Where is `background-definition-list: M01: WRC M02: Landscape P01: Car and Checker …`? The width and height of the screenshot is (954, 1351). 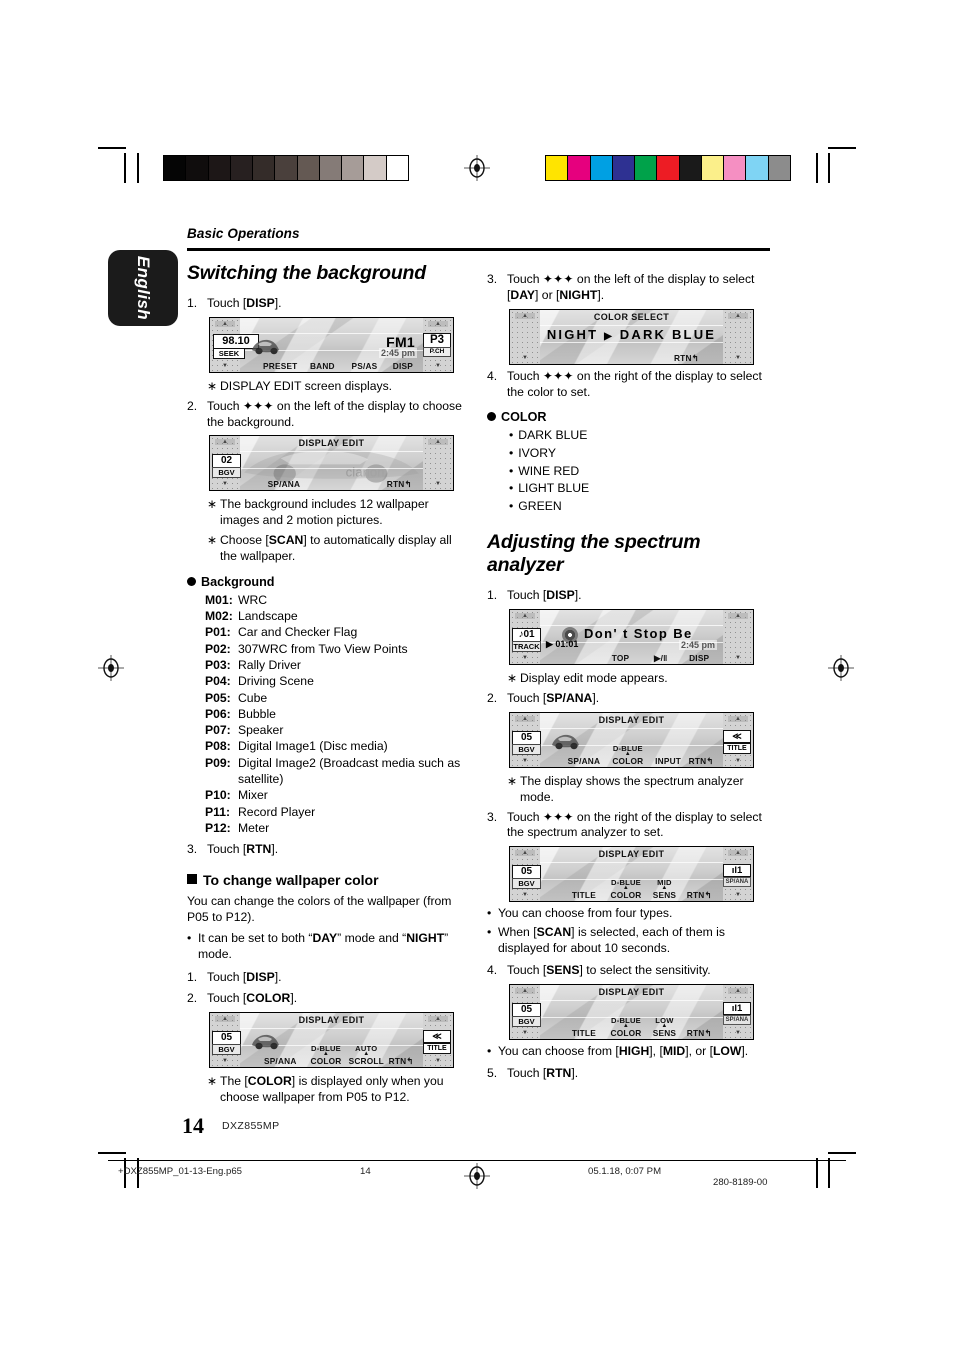 background-definition-list: M01: WRC M02: Landscape P01: Car and Checker … is located at coordinates (338, 714).